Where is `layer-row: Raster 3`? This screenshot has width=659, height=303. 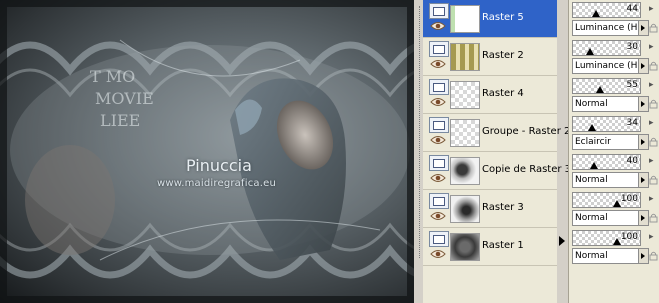
layer-row: Raster 3 is located at coordinates (490, 209).